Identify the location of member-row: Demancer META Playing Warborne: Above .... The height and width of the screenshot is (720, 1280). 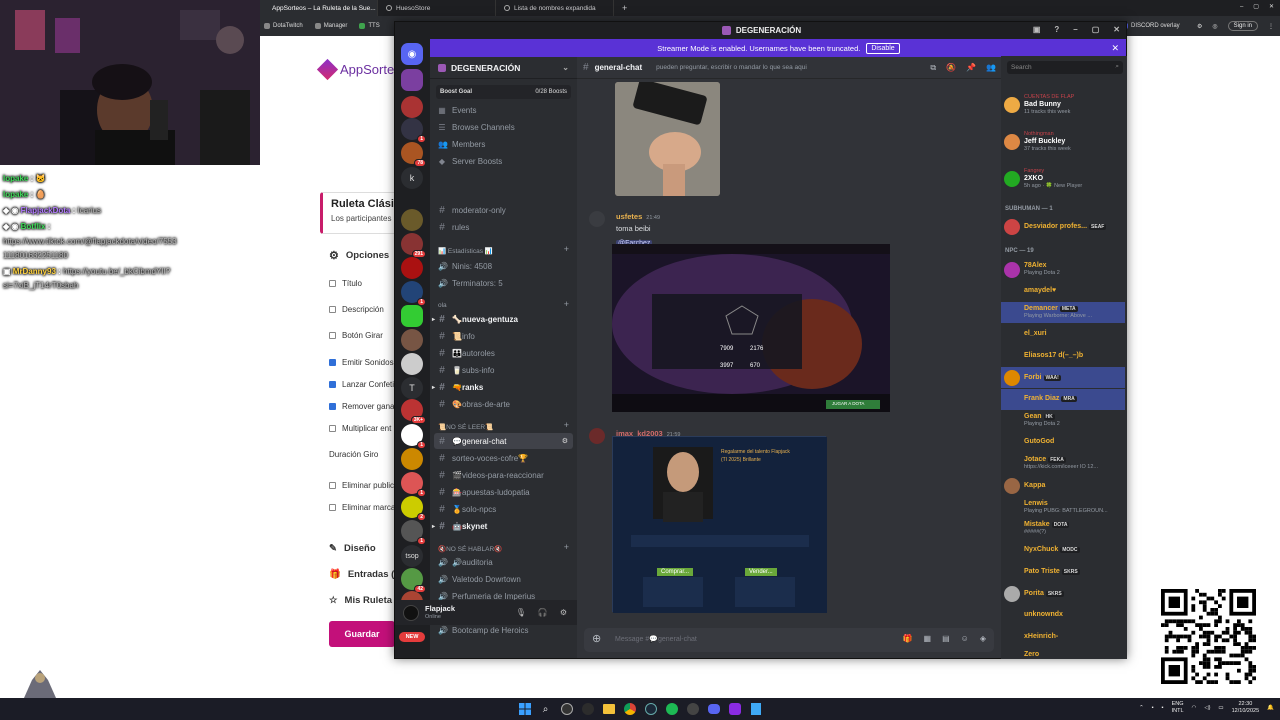
(1063, 313).